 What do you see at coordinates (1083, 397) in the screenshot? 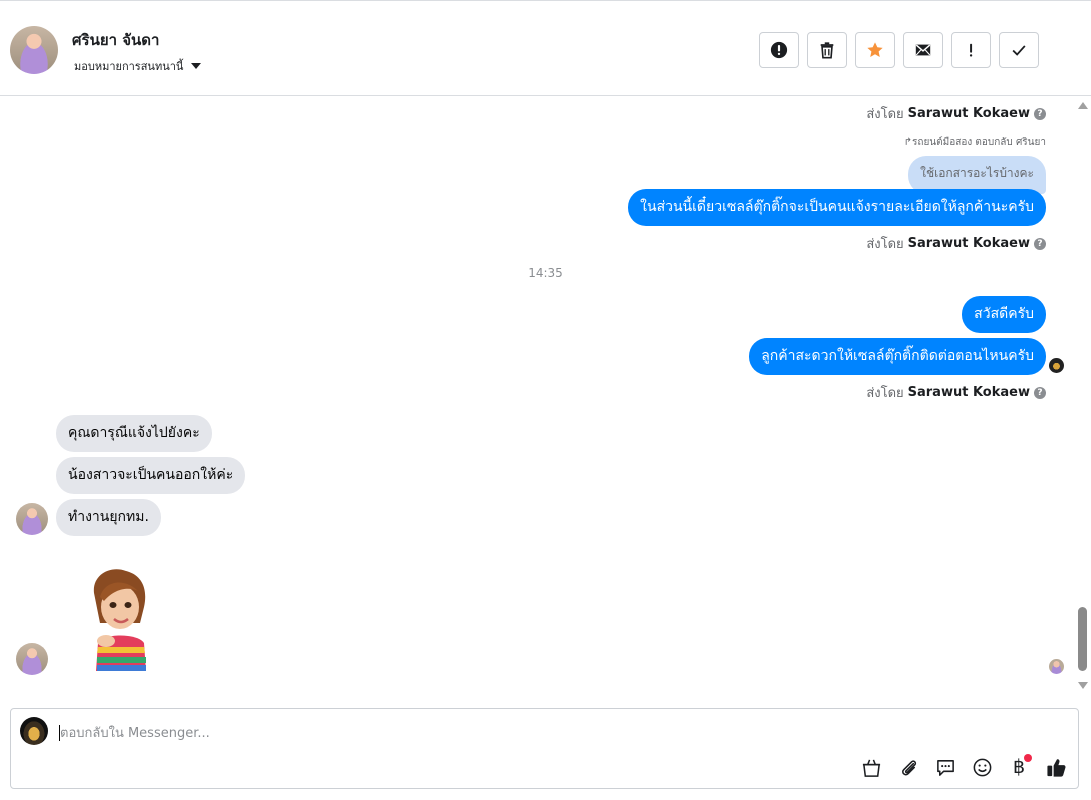
I see `thread-scrollbar` at bounding box center [1083, 397].